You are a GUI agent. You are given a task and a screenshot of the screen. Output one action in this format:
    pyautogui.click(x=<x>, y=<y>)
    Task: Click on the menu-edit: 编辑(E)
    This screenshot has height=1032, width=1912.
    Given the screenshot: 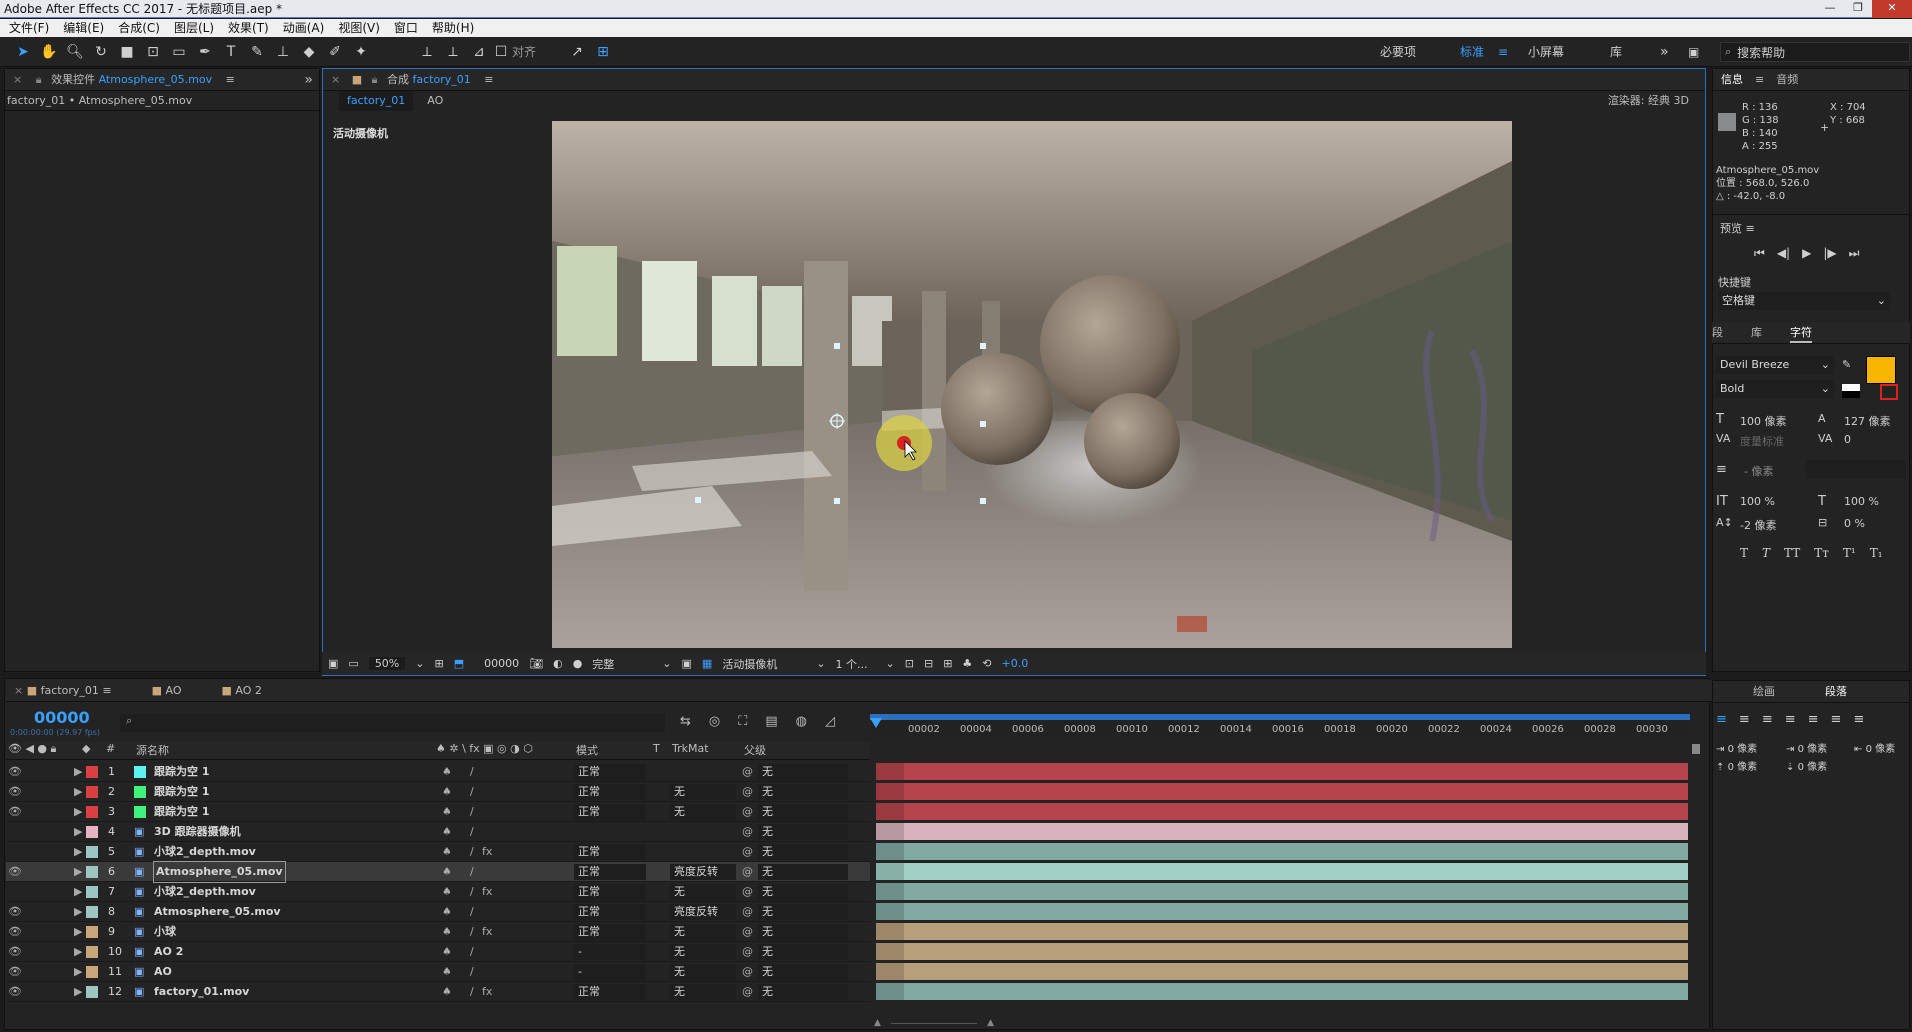 What is the action you would take?
    pyautogui.click(x=83, y=28)
    